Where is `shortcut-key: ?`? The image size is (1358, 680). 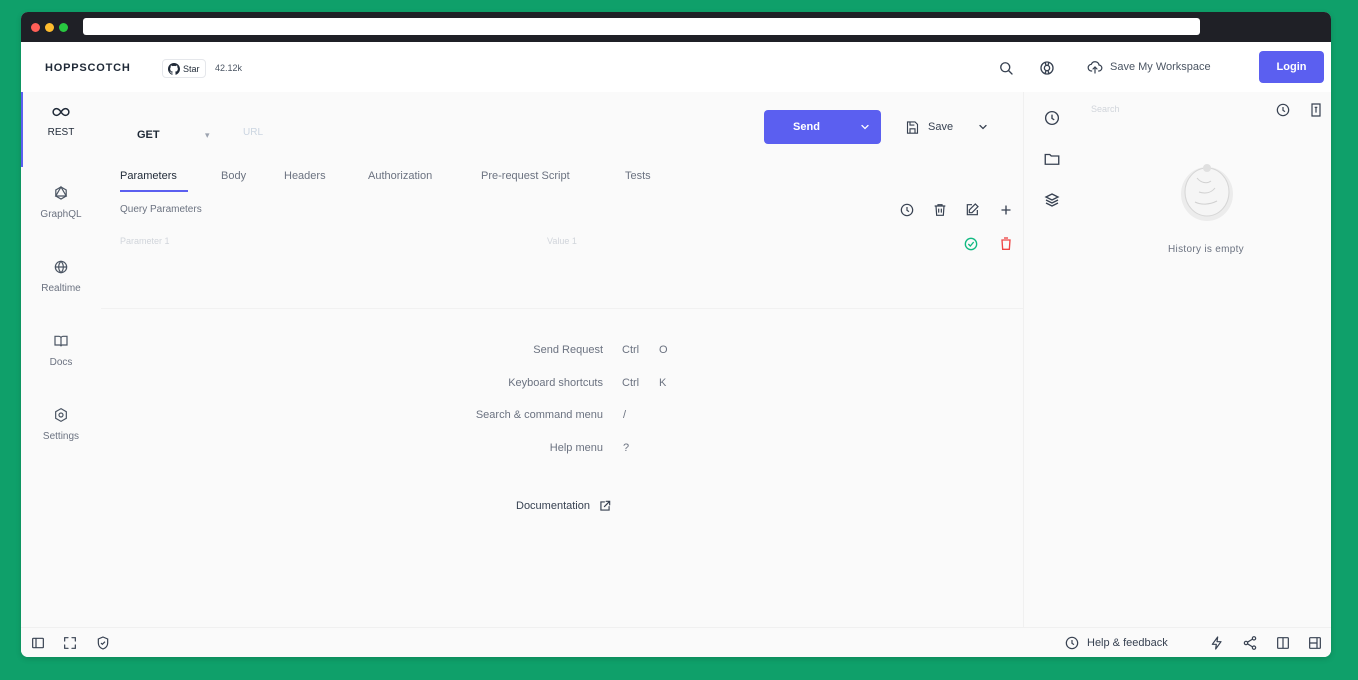
shortcut-key: ? is located at coordinates (626, 448).